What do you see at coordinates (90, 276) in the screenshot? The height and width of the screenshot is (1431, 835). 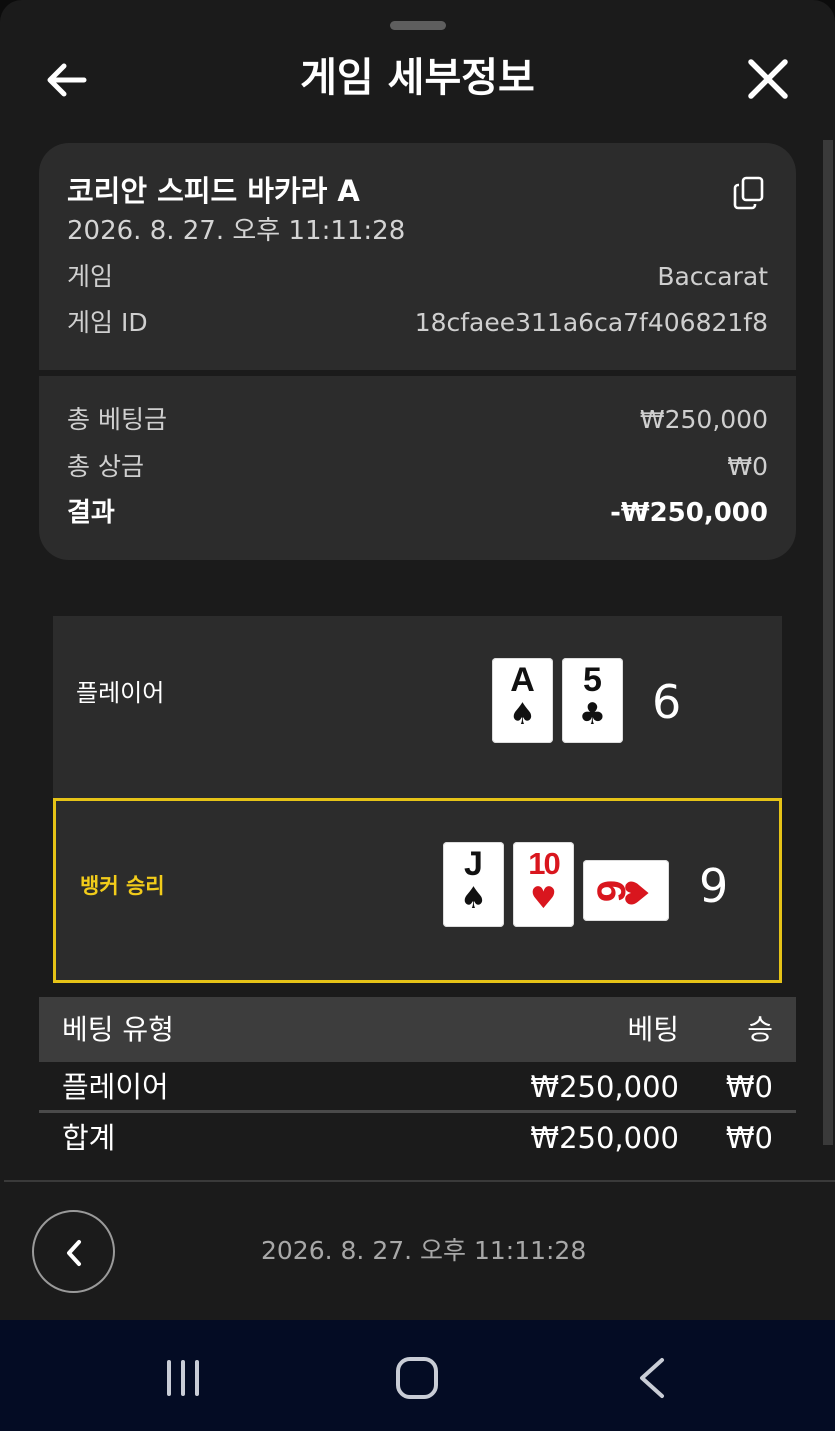 I see `game-label: 게임` at bounding box center [90, 276].